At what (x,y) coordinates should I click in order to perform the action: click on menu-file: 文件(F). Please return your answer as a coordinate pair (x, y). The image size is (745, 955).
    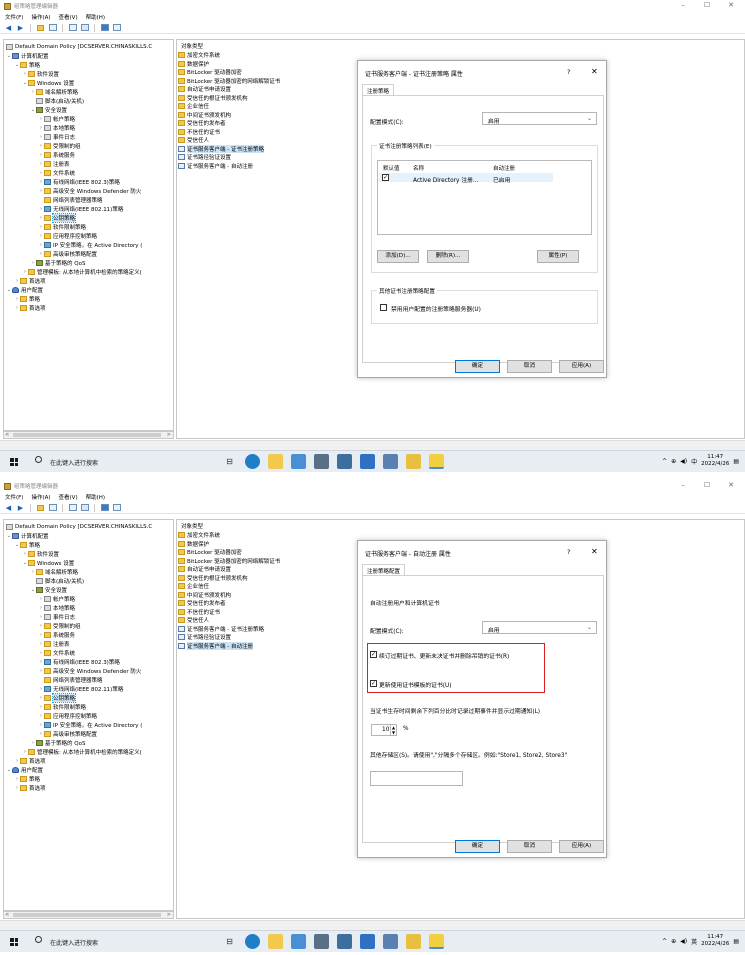
    Looking at the image, I should click on (14, 17).